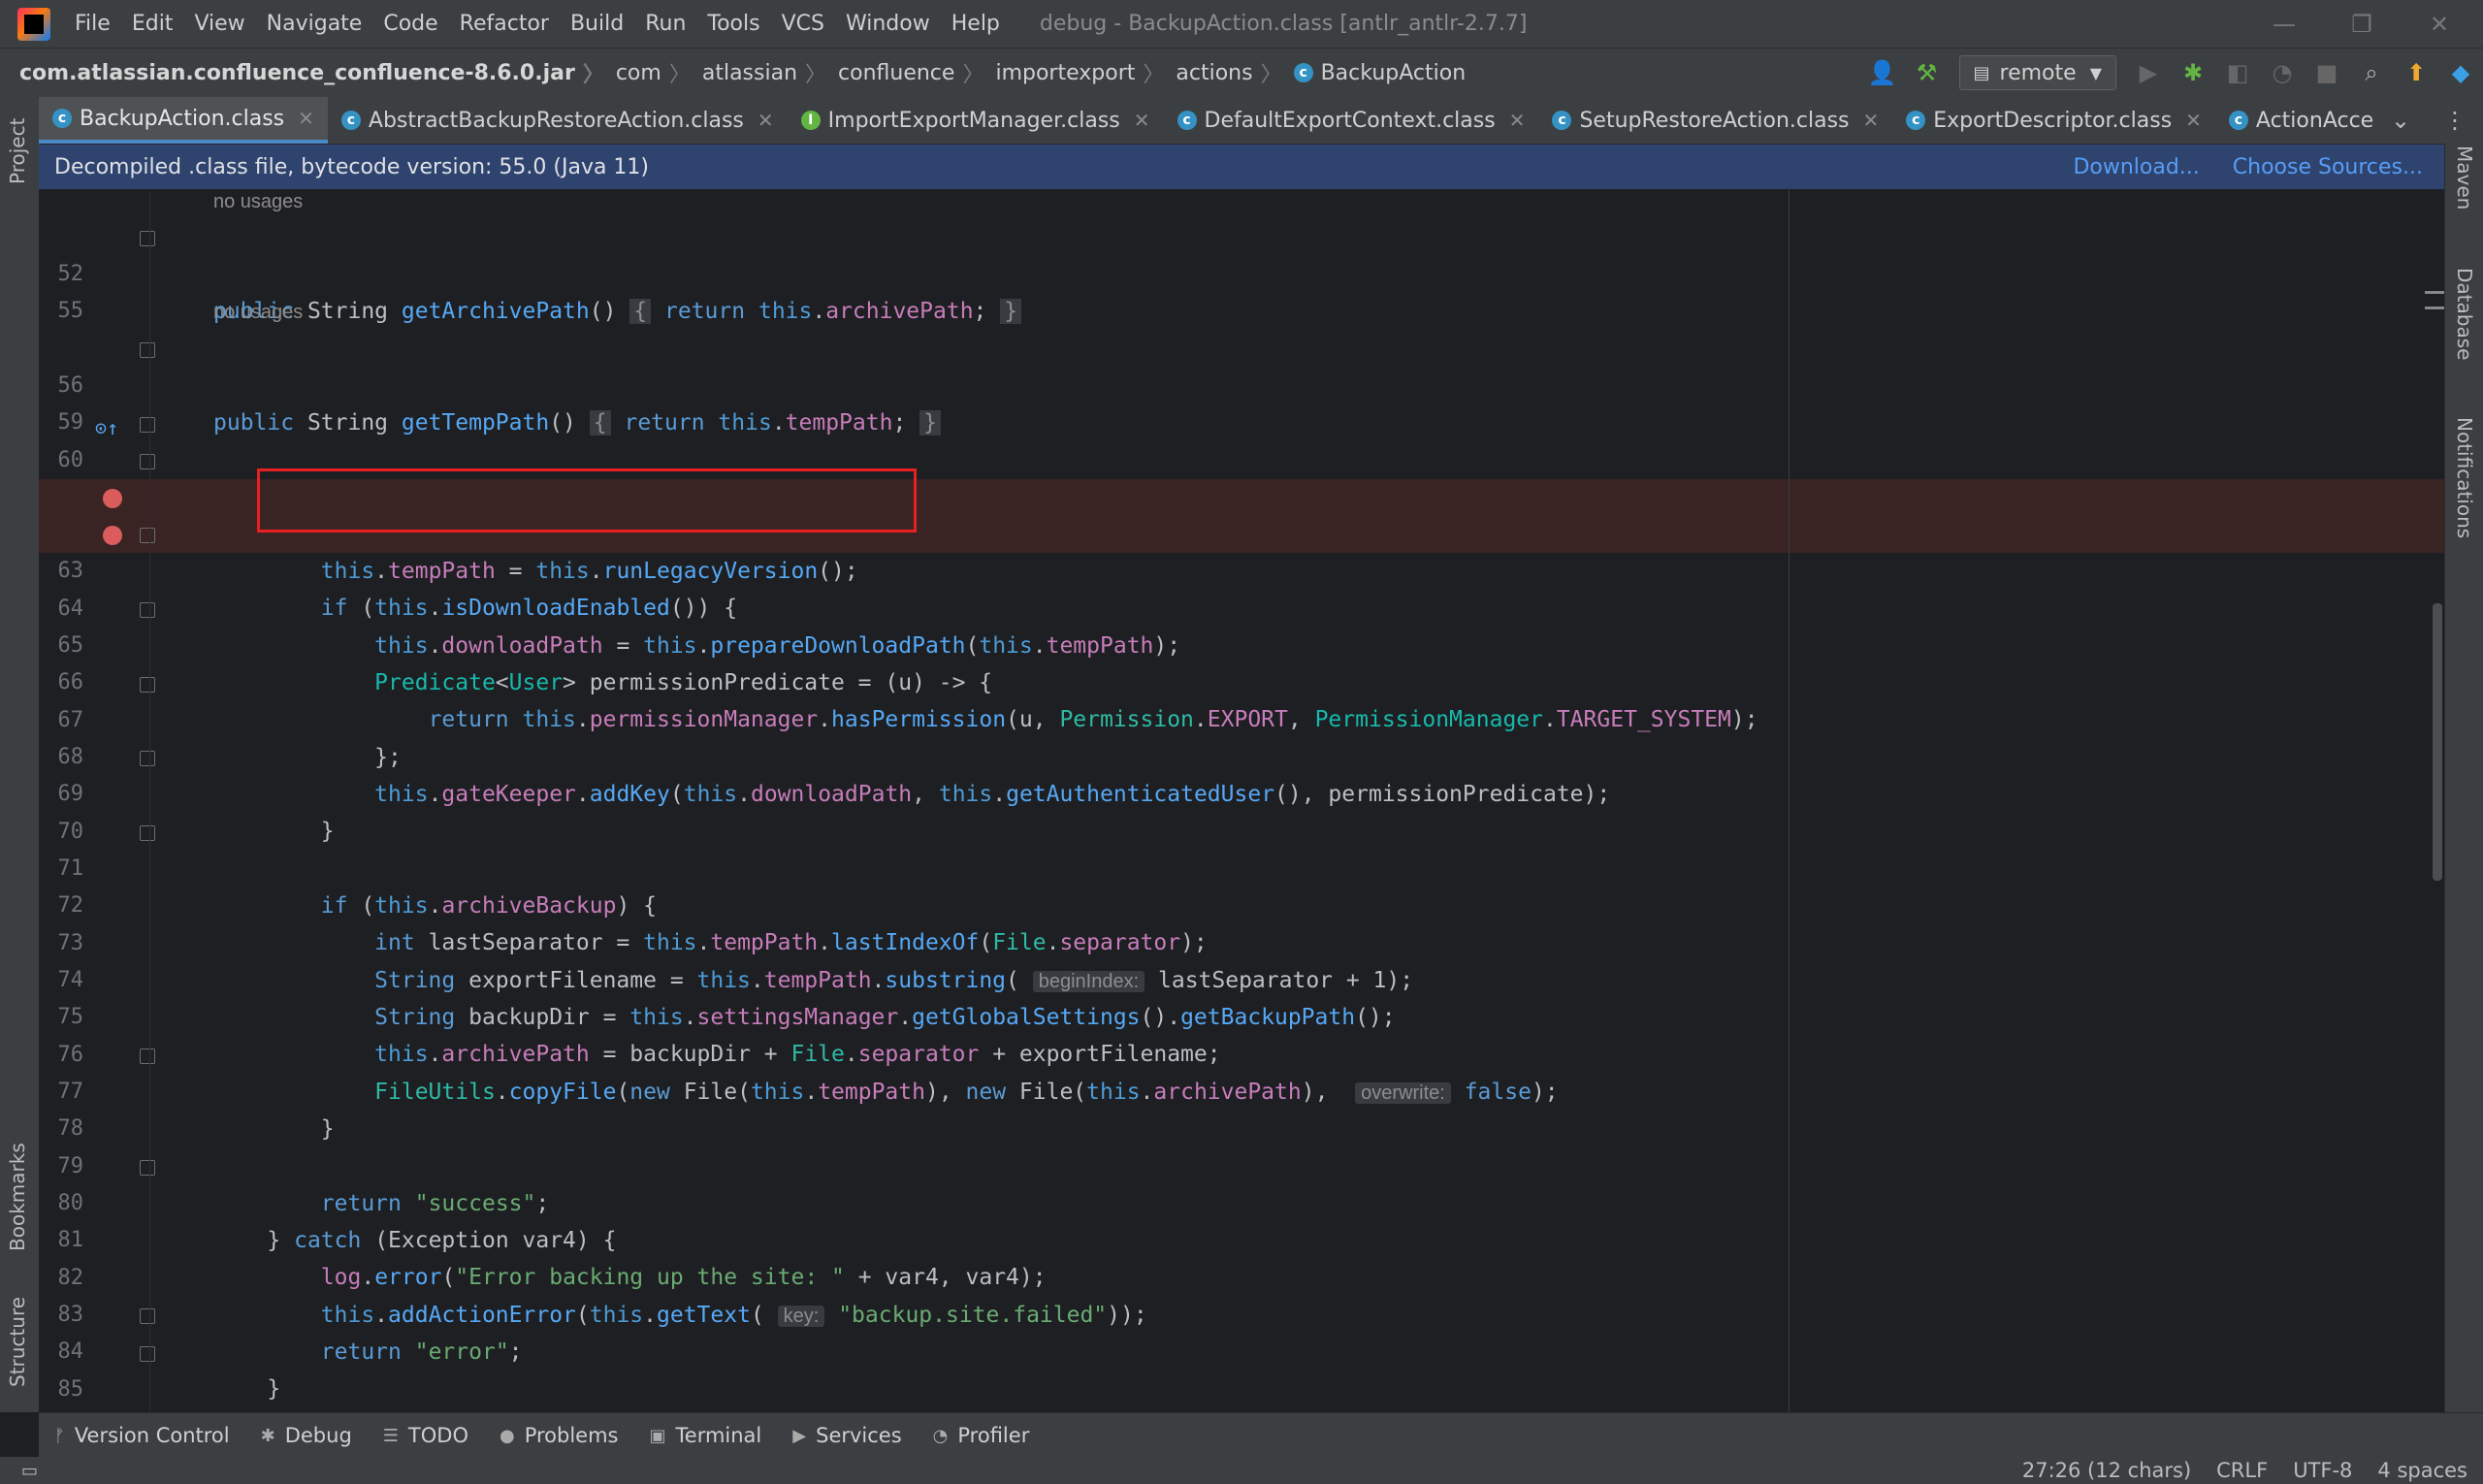  What do you see at coordinates (2037, 72) in the screenshot?
I see `run-config-selector: ▤ remote ▼` at bounding box center [2037, 72].